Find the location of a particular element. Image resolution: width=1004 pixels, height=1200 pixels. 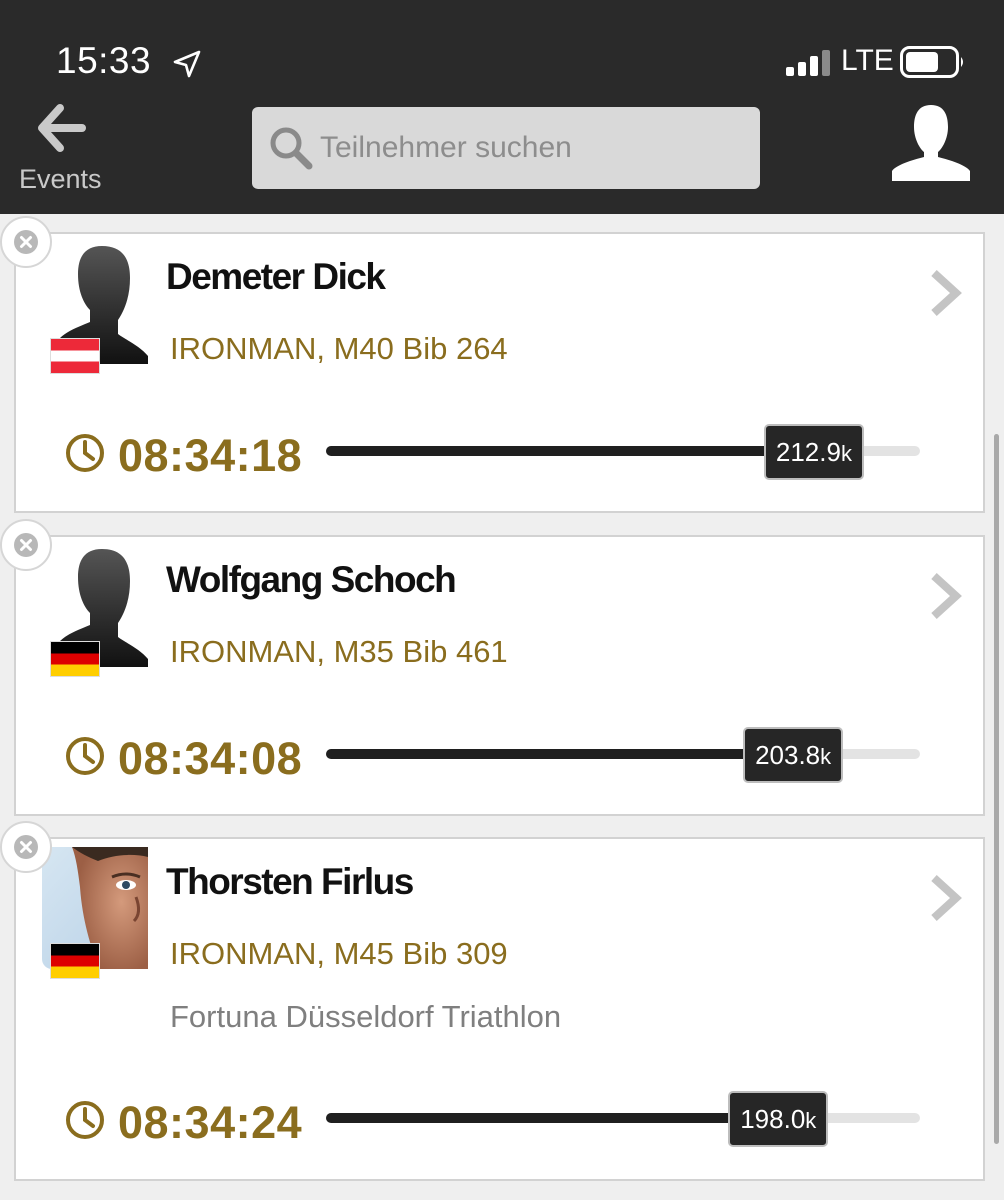

distance-value: 212.9 is located at coordinates (808, 452).